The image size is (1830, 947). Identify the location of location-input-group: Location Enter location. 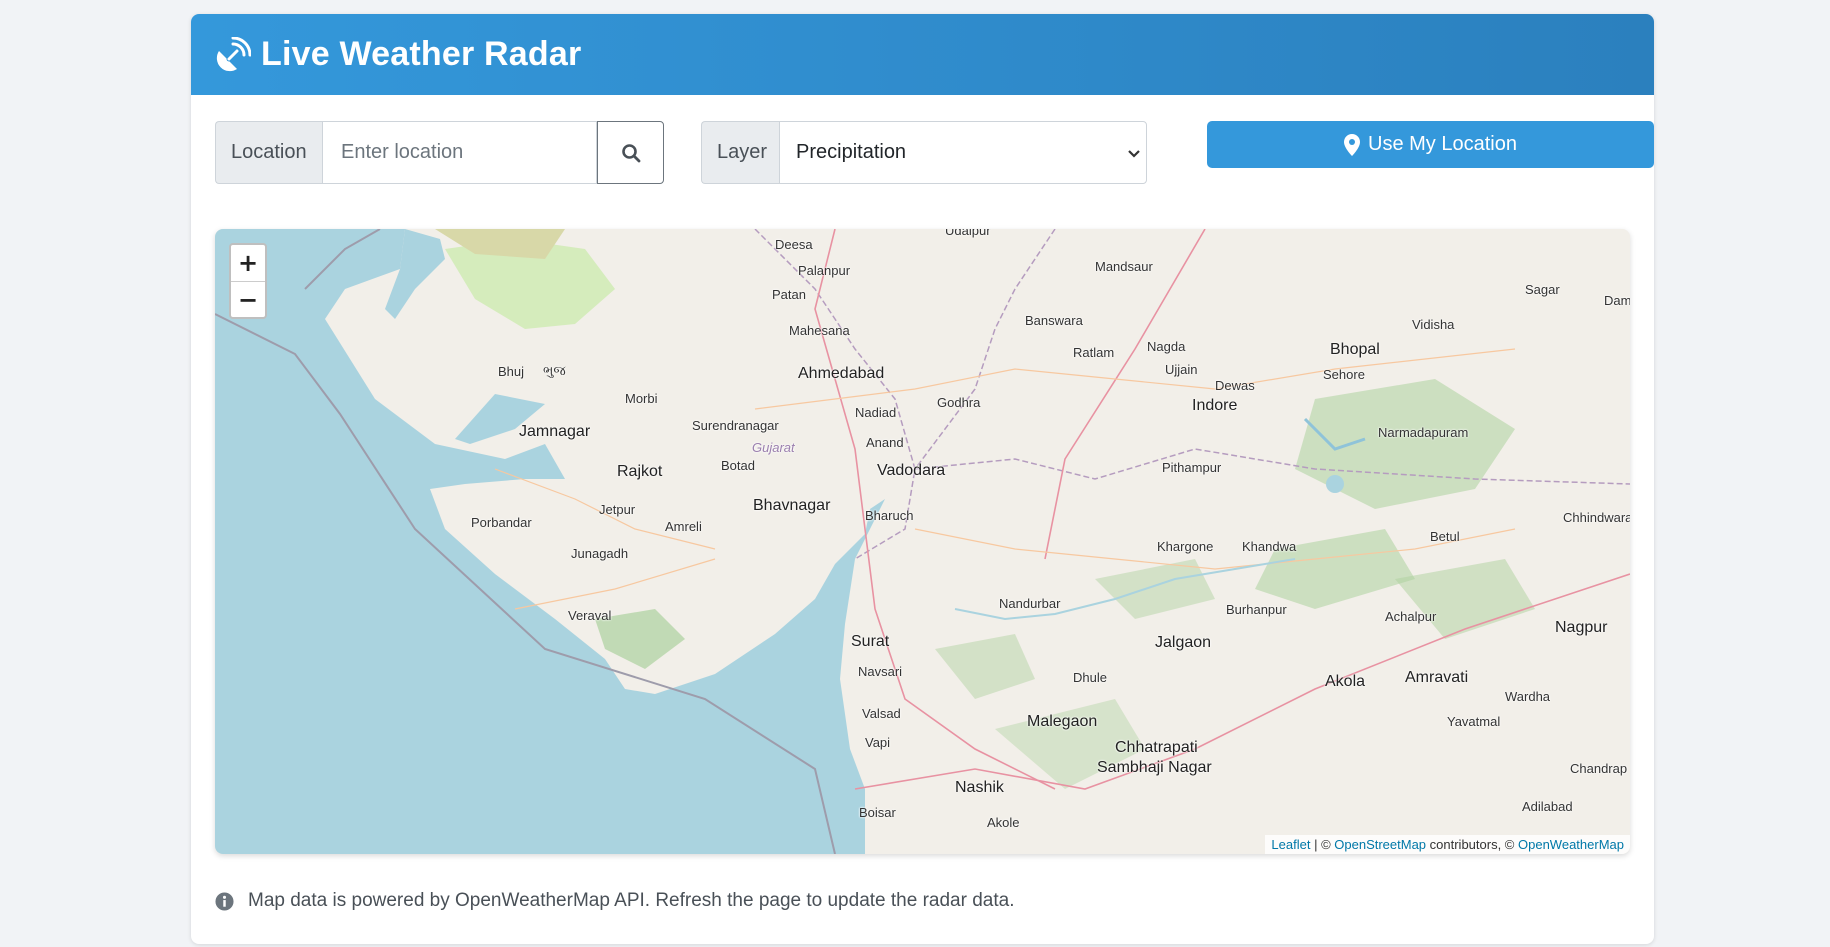
(439, 152).